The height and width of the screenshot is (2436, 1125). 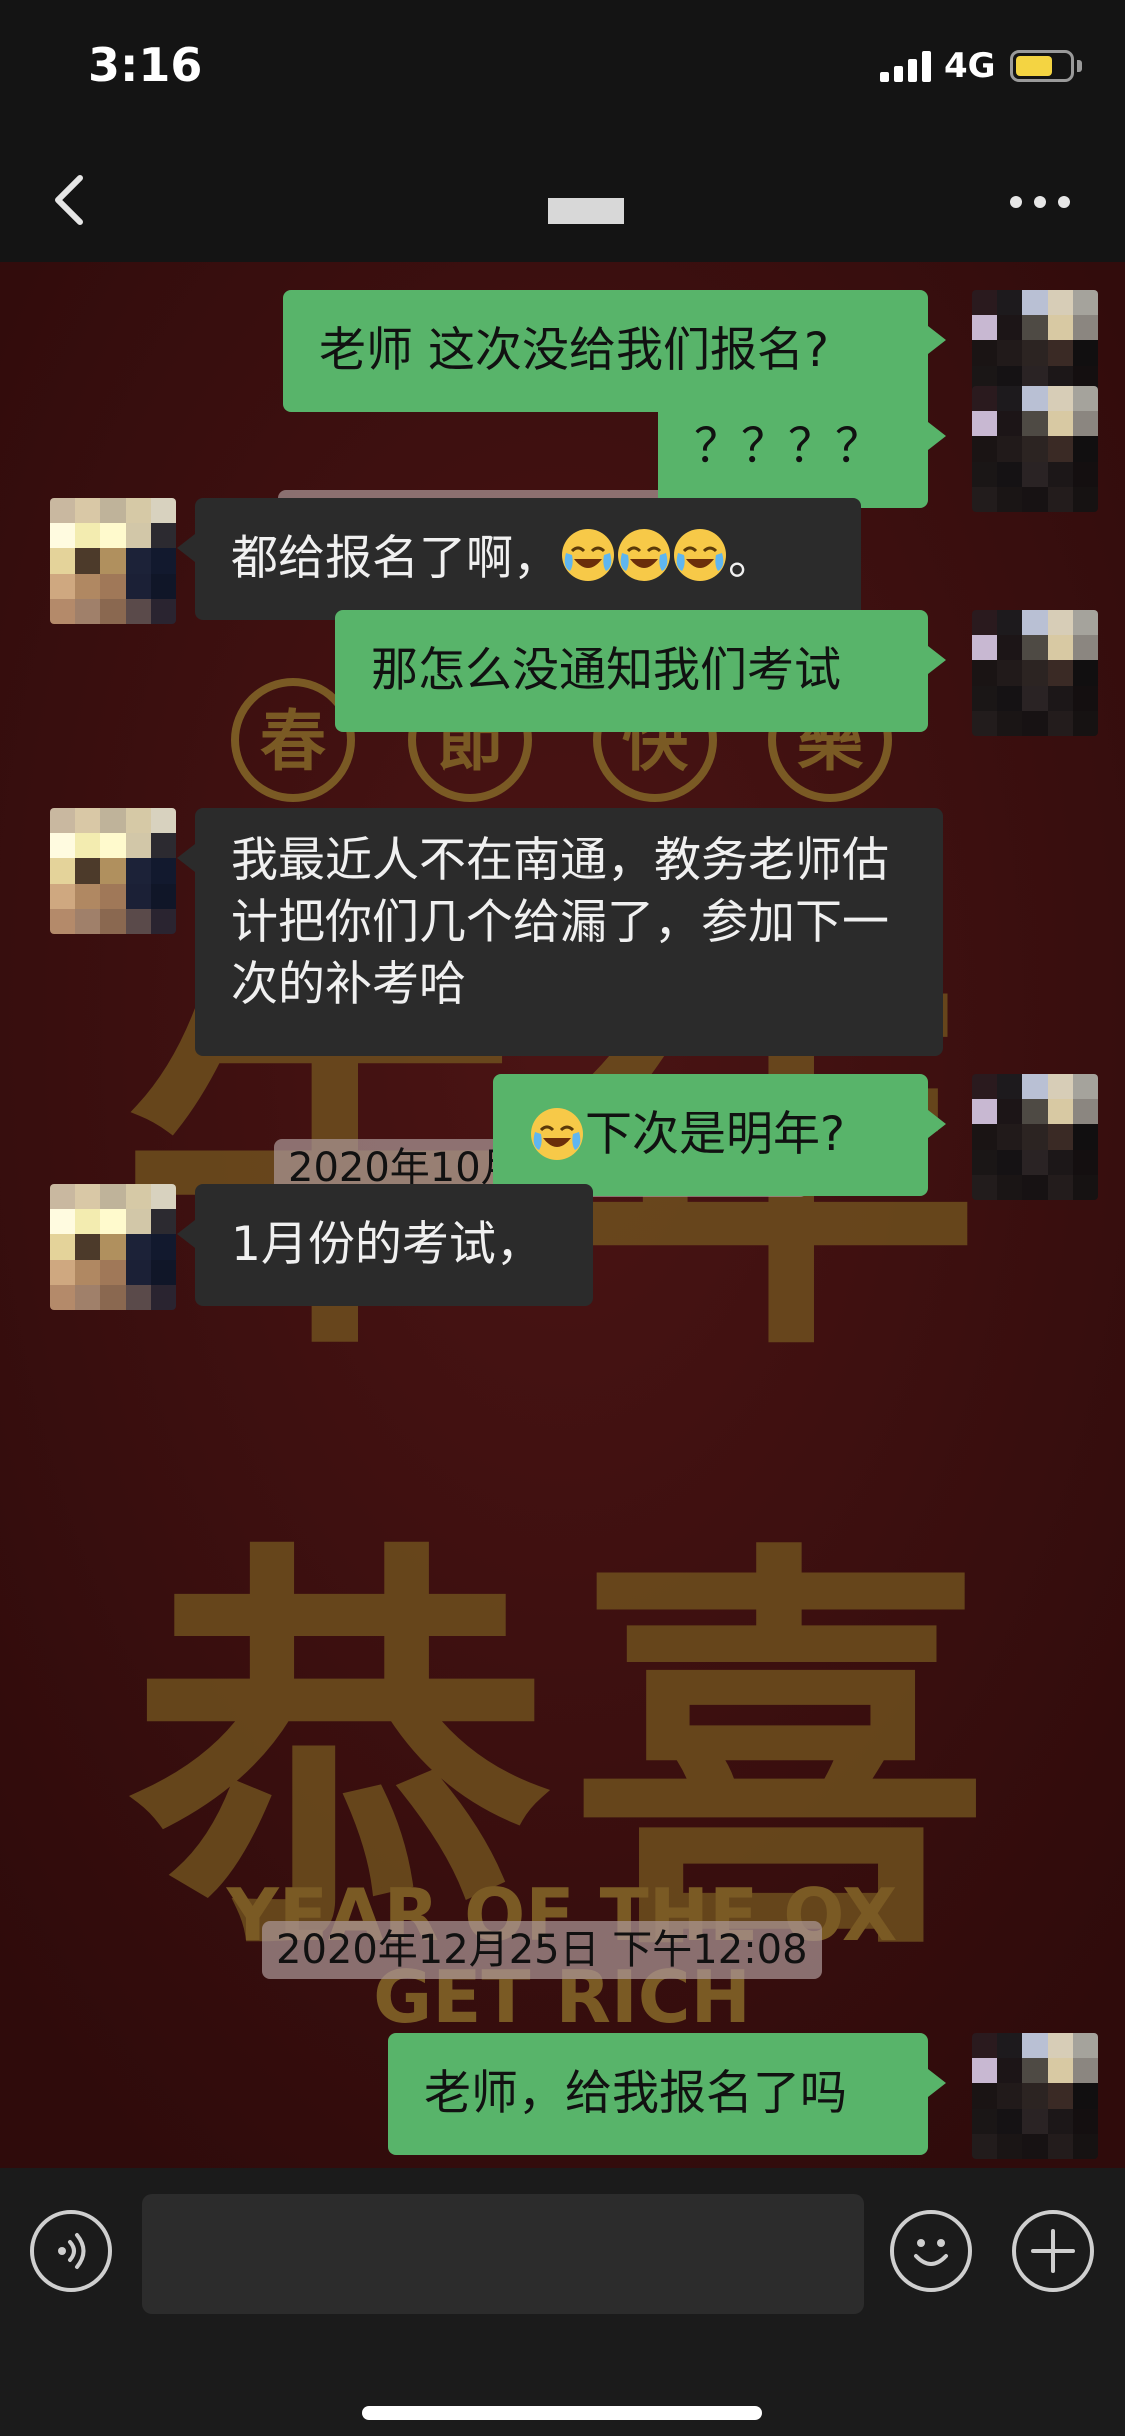 I want to click on chevron-left-icon, so click(x=69, y=200).